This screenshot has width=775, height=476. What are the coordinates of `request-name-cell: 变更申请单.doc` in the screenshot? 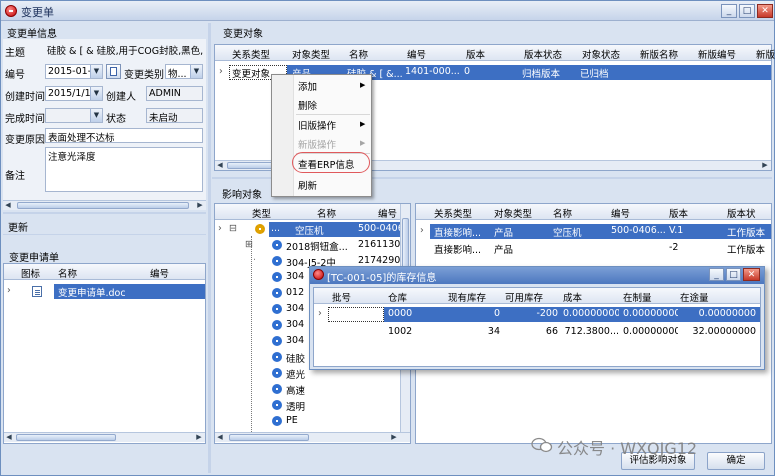 It's located at (92, 293).